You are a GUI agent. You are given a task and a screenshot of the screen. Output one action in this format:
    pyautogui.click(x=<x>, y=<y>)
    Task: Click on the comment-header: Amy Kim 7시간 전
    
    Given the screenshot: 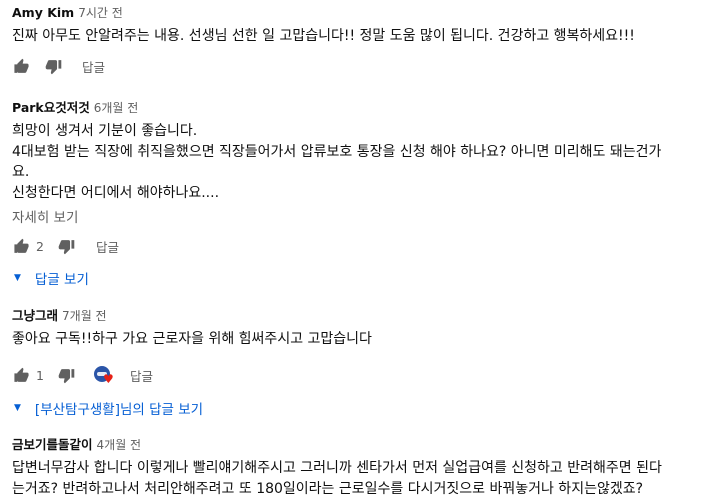 What is the action you would take?
    pyautogui.click(x=366, y=12)
    